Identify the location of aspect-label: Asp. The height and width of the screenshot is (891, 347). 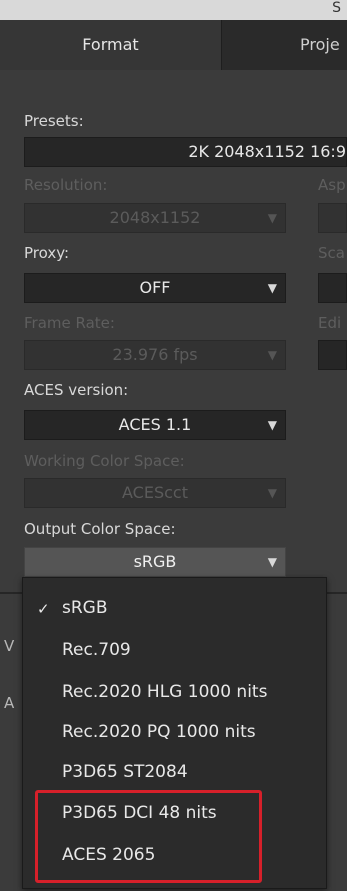
(332, 185).